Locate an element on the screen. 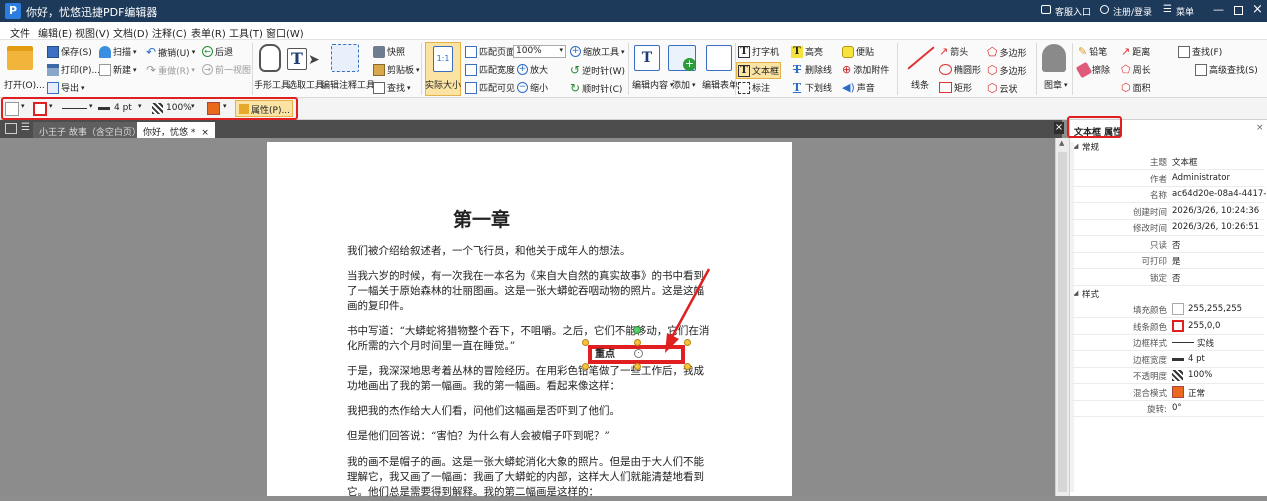 The height and width of the screenshot is (501, 1267). polyline-tool-button: ⬡ 多边形 is located at coordinates (1007, 70).